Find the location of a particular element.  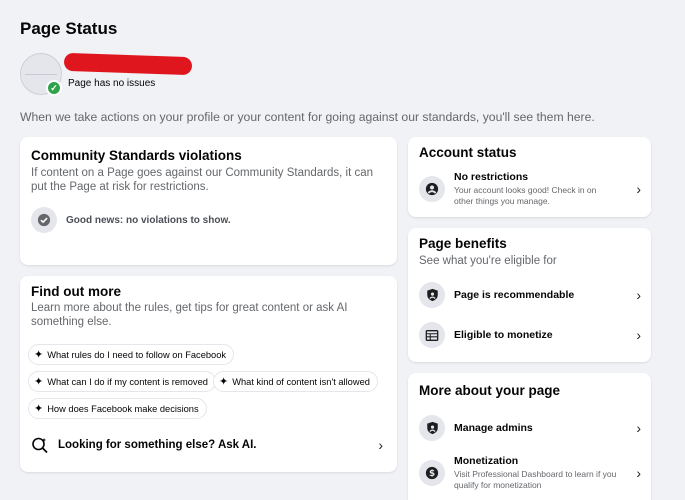

manage-admins-row: Manage admins › is located at coordinates (530, 428).